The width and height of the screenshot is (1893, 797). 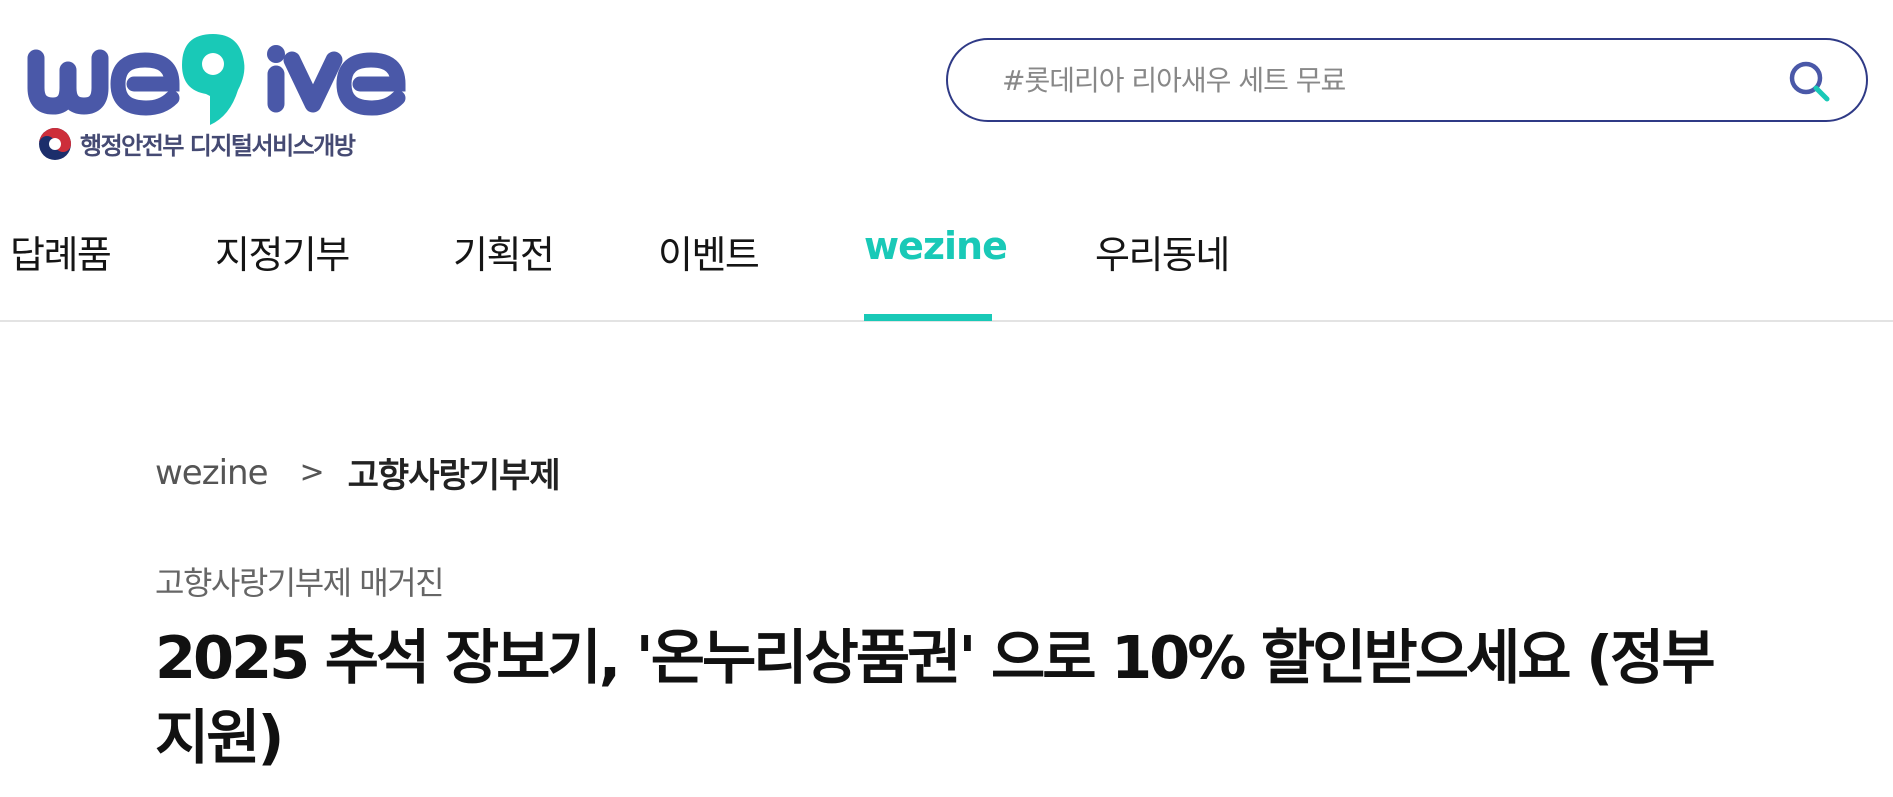 I want to click on nav-item-wezine: wezine, so click(x=936, y=266).